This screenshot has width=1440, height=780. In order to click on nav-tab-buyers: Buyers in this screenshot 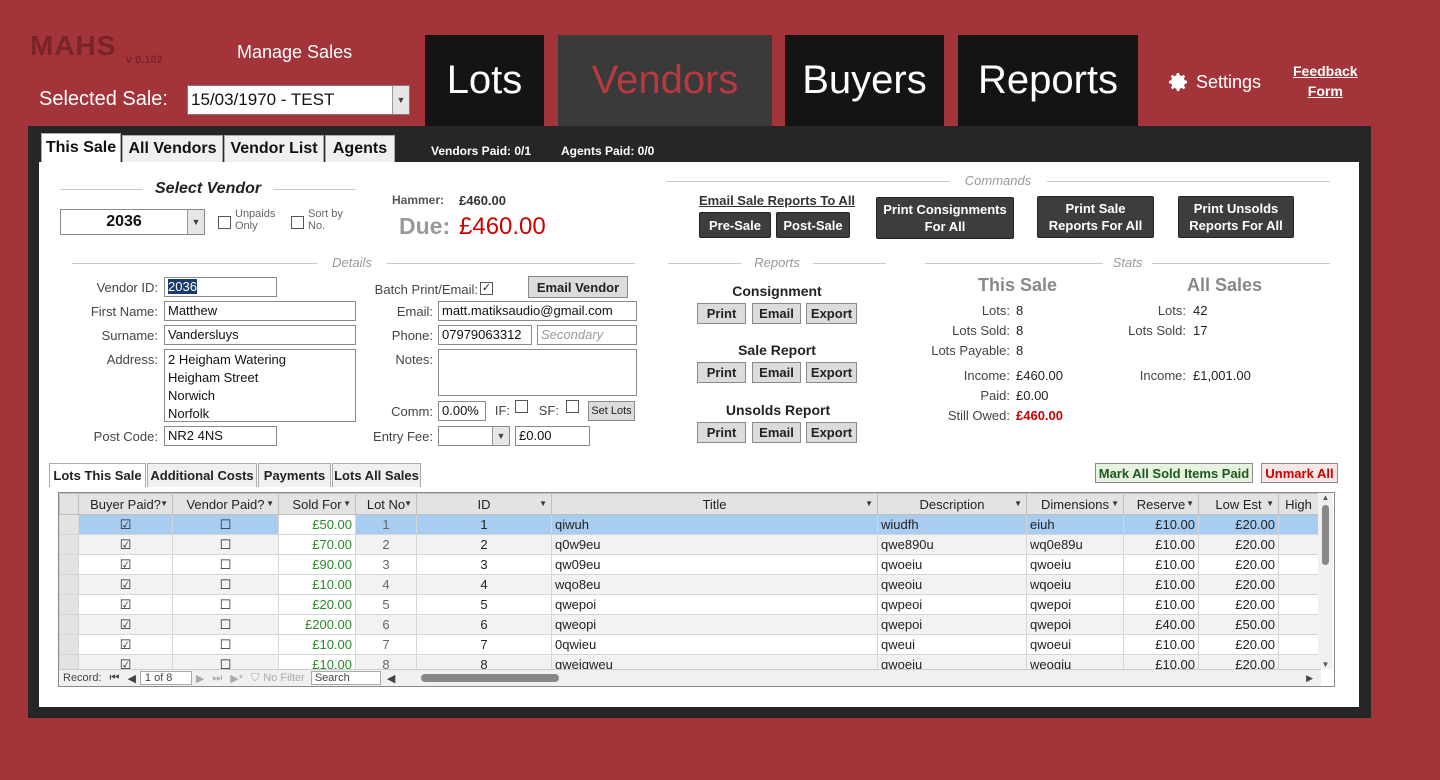, I will do `click(864, 80)`.